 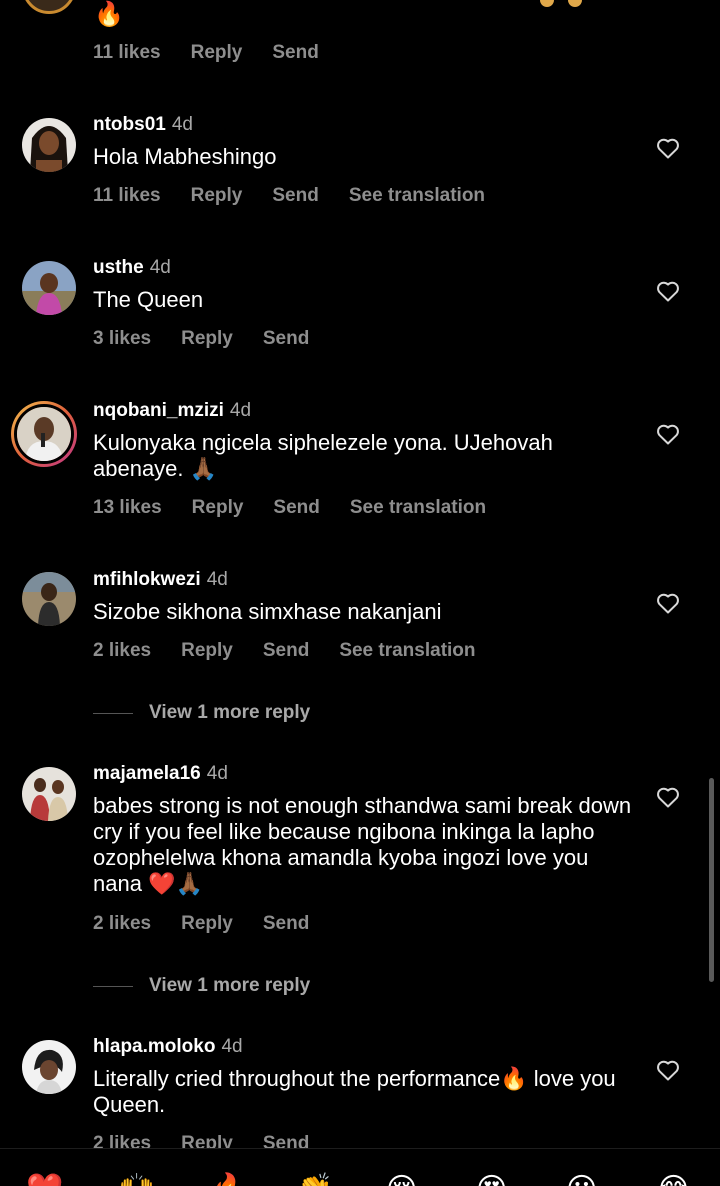 What do you see at coordinates (132, 268) in the screenshot?
I see `comment-username: usthe 4d` at bounding box center [132, 268].